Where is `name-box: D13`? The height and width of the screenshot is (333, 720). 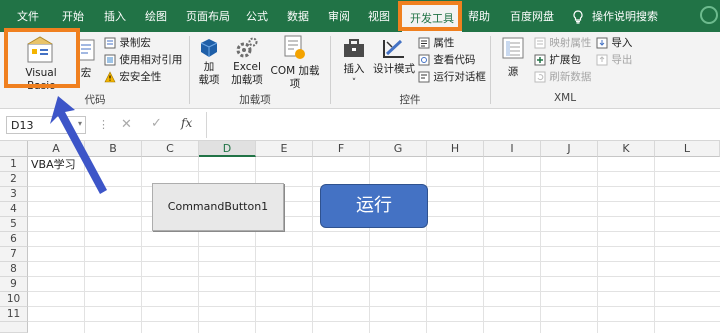 name-box: D13 is located at coordinates (46, 125).